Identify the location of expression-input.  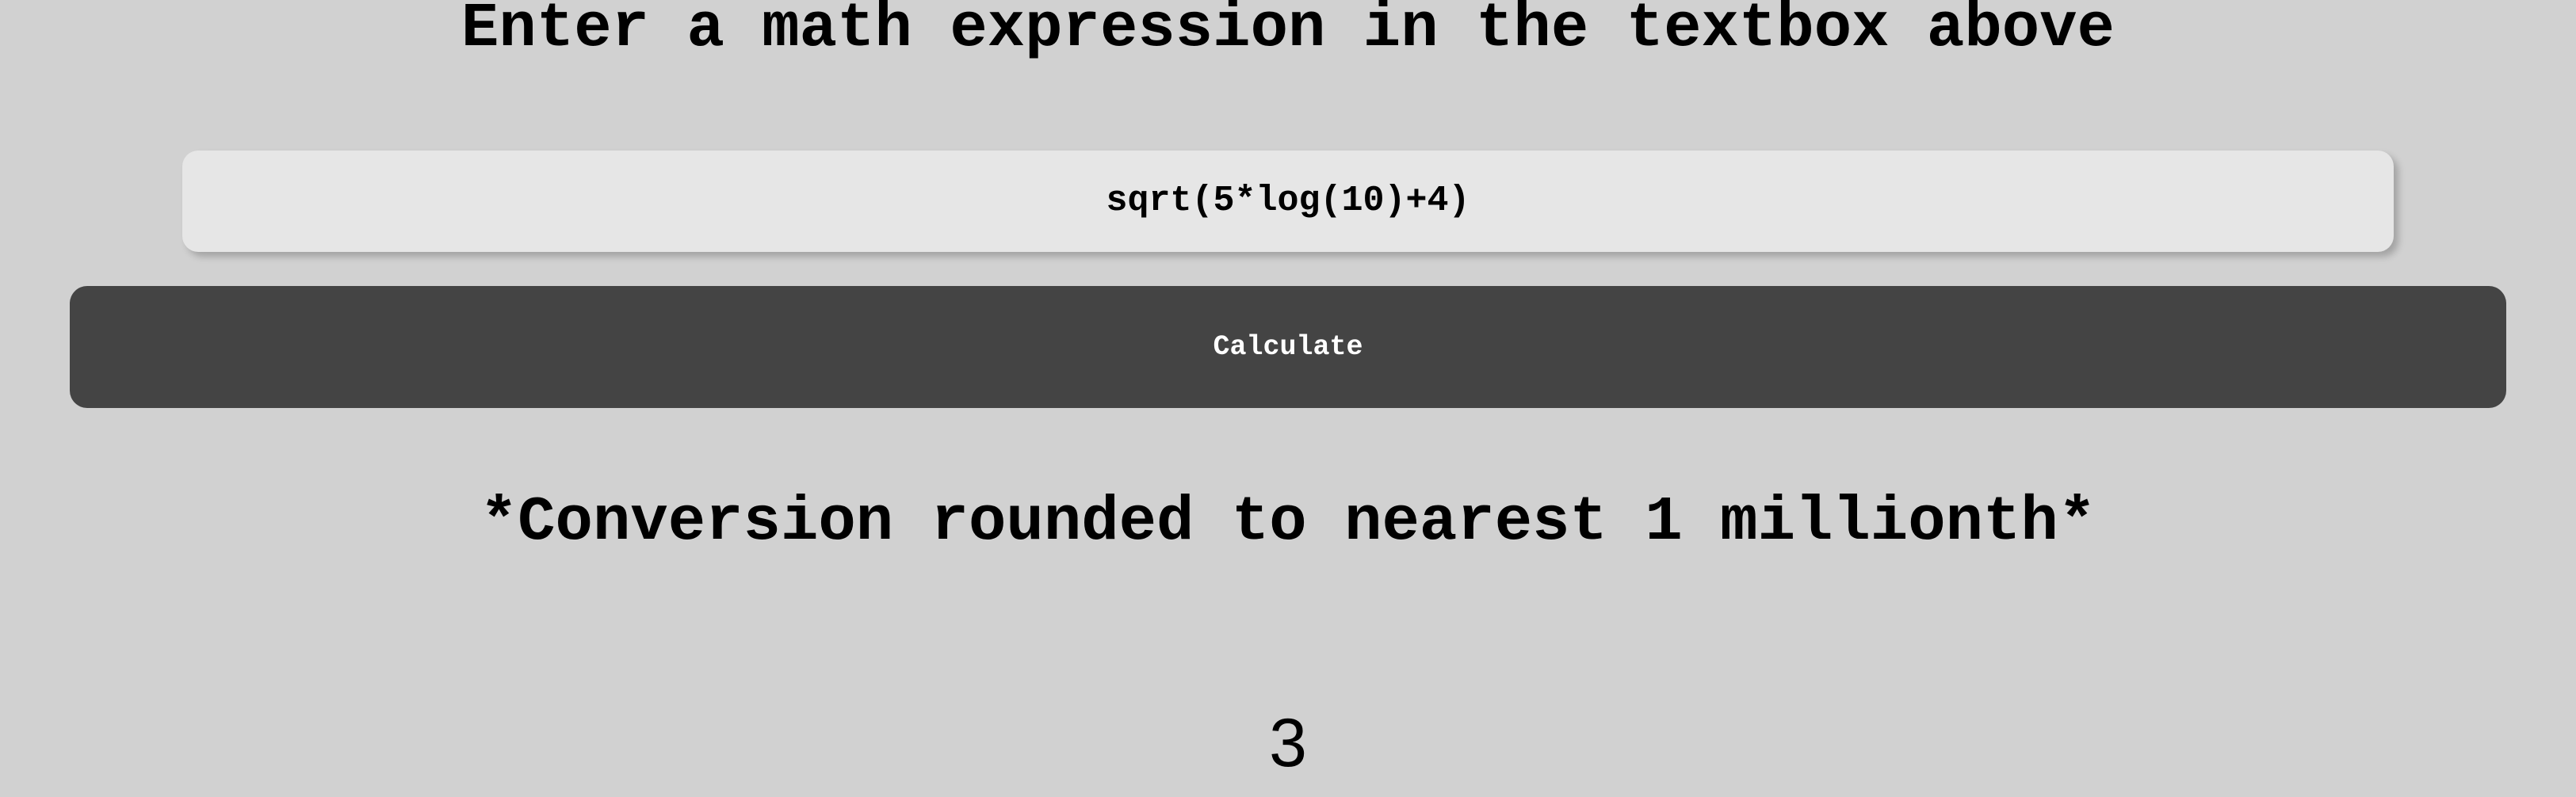
(1288, 201).